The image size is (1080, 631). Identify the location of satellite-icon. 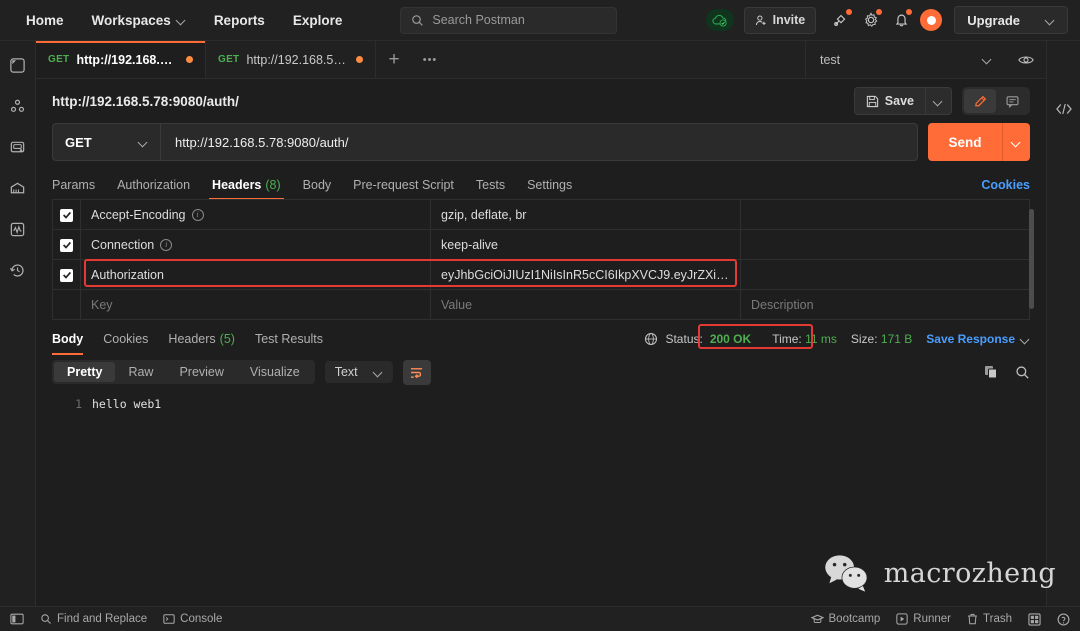
(841, 20).